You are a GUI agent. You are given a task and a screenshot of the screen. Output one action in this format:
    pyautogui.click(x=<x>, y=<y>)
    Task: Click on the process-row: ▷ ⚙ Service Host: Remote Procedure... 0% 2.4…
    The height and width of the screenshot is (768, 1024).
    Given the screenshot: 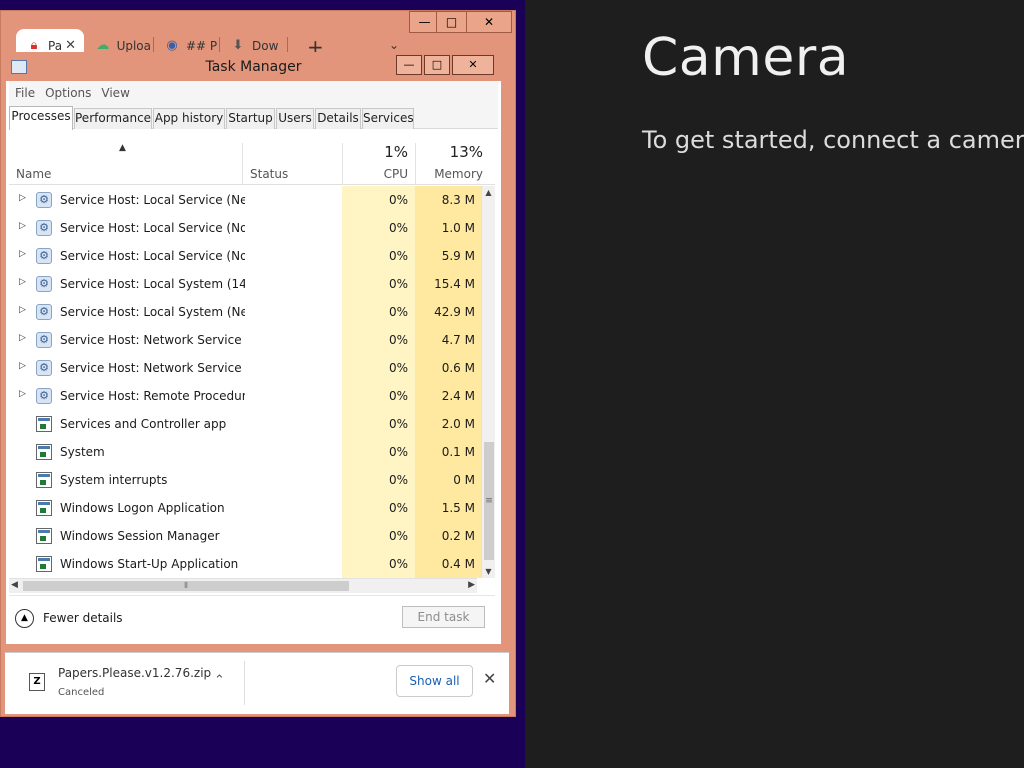 What is the action you would take?
    pyautogui.click(x=245, y=396)
    